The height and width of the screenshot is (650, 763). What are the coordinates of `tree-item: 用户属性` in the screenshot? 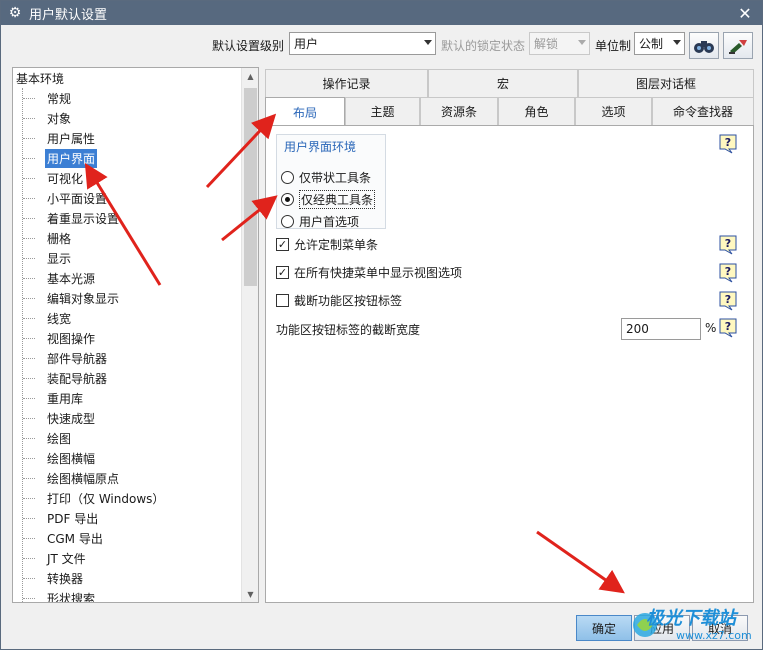 It's located at (60, 138).